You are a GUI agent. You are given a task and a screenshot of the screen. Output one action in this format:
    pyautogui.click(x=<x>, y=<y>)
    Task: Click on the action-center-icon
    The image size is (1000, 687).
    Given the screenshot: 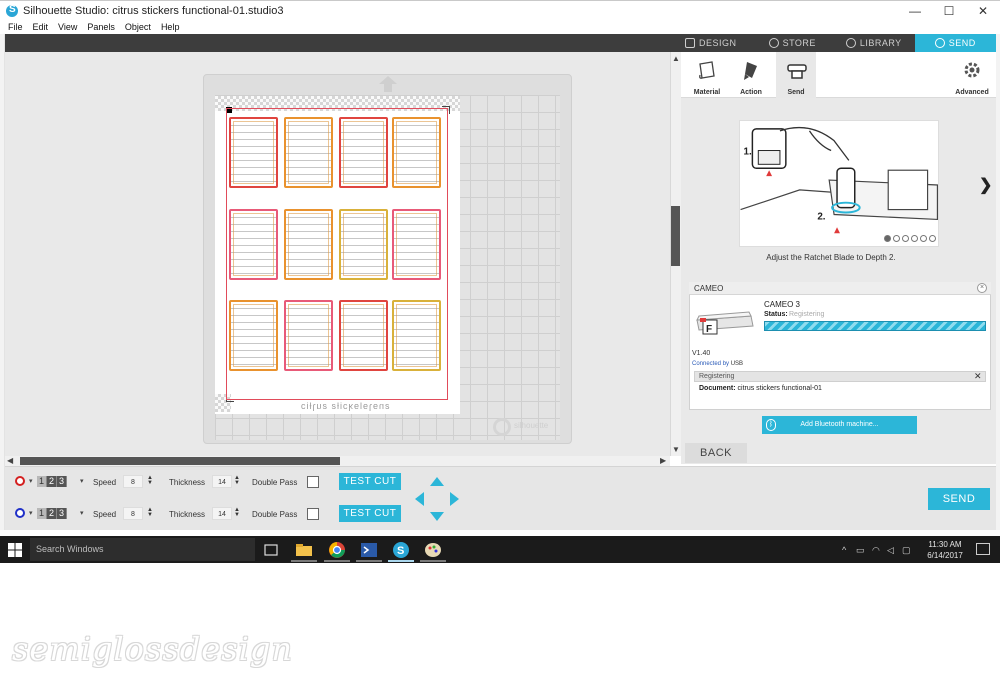 What is the action you would take?
    pyautogui.click(x=983, y=549)
    